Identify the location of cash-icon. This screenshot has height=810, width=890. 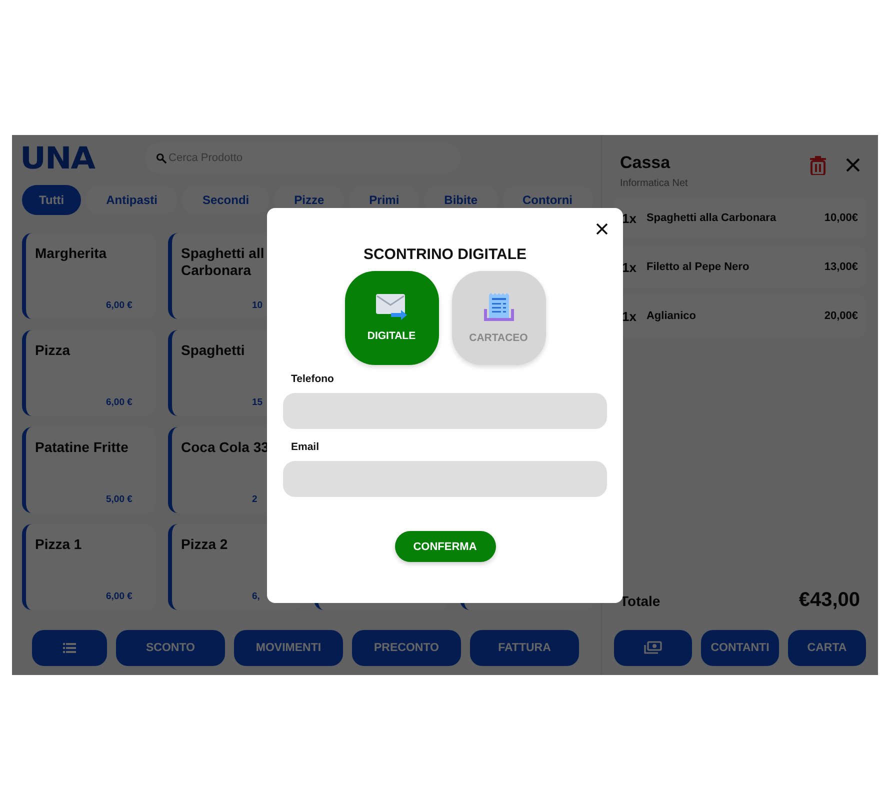
(653, 647).